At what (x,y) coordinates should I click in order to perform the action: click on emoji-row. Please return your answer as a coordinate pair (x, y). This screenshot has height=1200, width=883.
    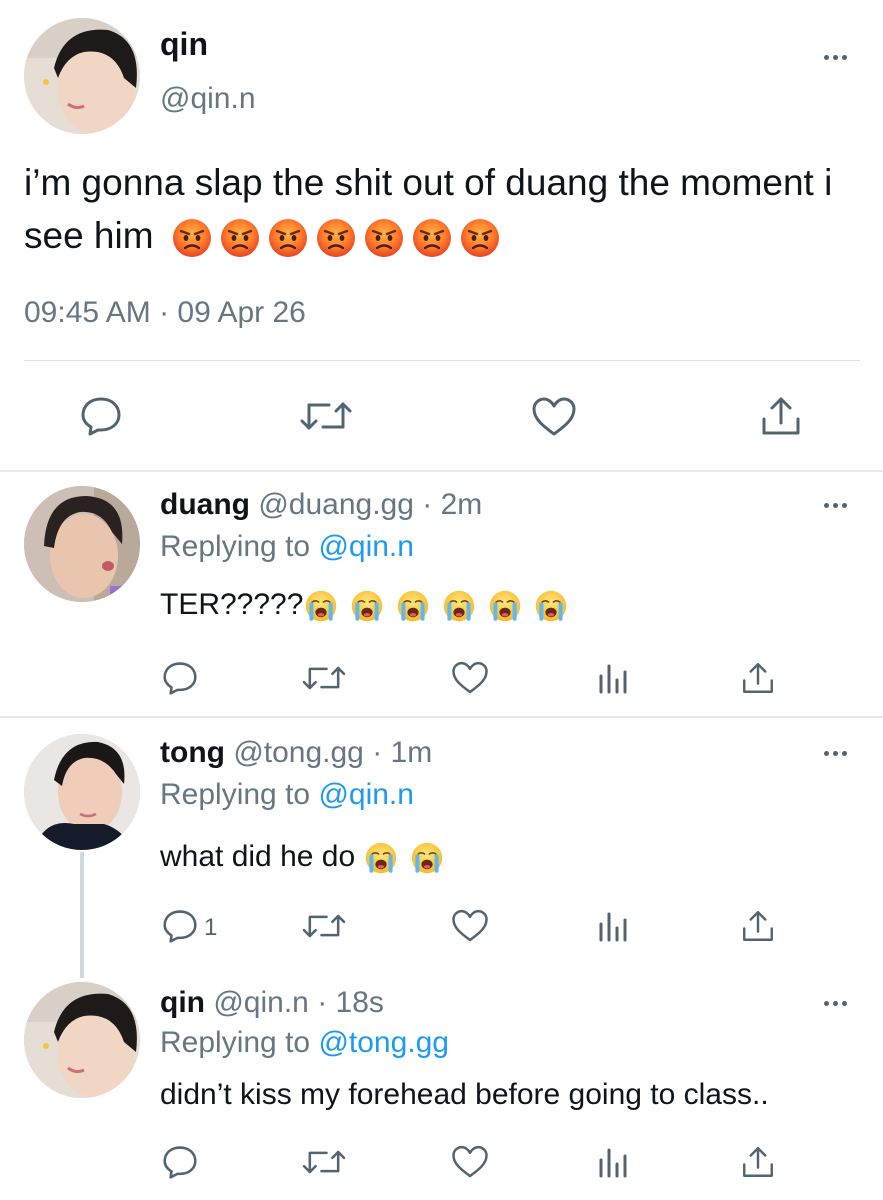
    Looking at the image, I should click on (332, 235).